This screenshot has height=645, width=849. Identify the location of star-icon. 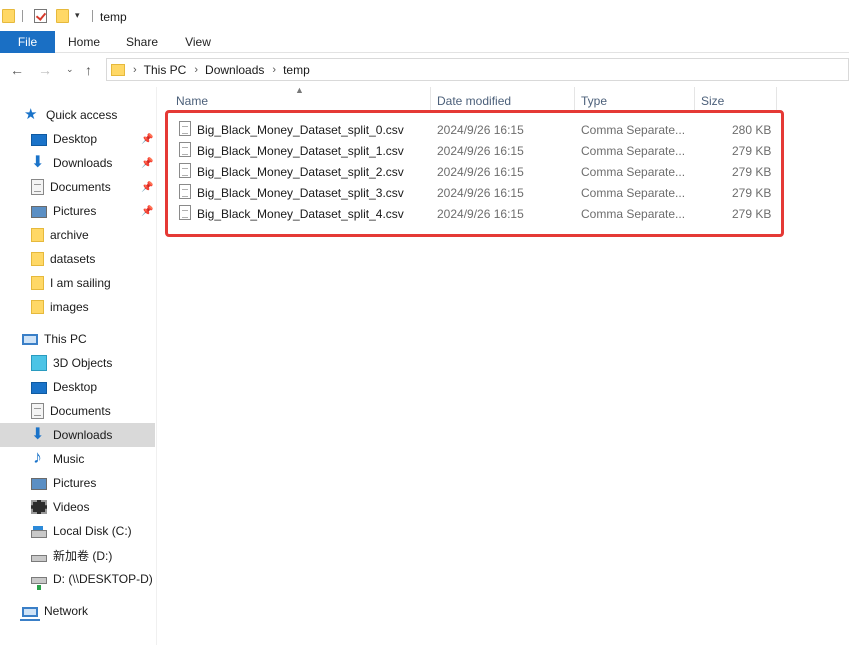
(32, 114).